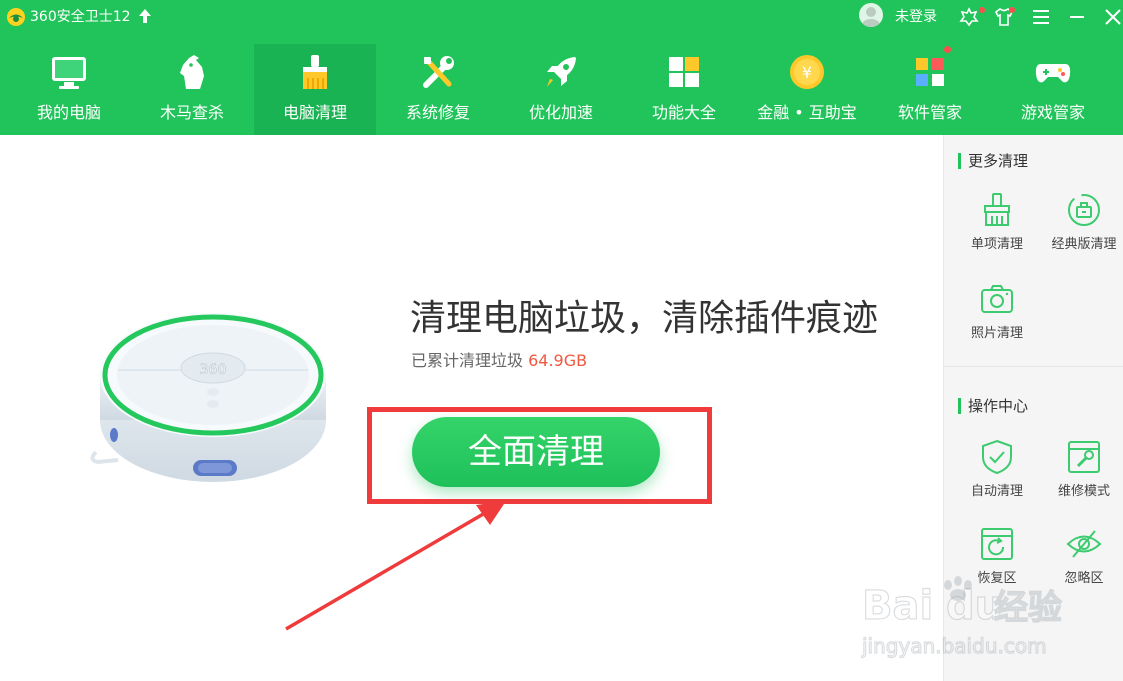 This screenshot has height=681, width=1123. Describe the element at coordinates (997, 544) in the screenshot. I see `restore-icon` at that location.